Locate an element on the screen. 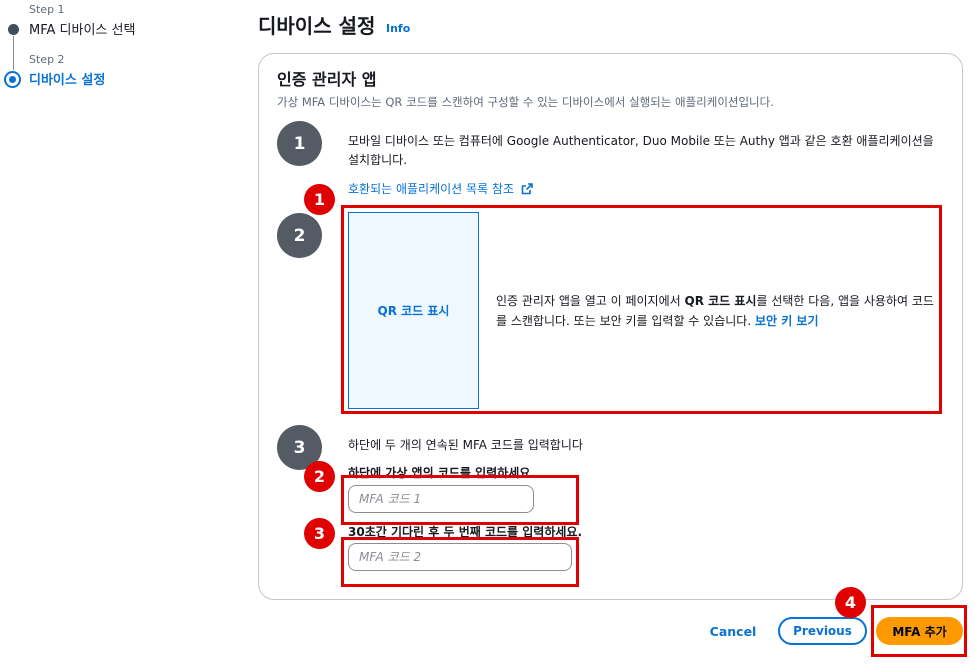 Image resolution: width=975 pixels, height=667 pixels. show-qr-code-label: QR 코드 표시 is located at coordinates (413, 311).